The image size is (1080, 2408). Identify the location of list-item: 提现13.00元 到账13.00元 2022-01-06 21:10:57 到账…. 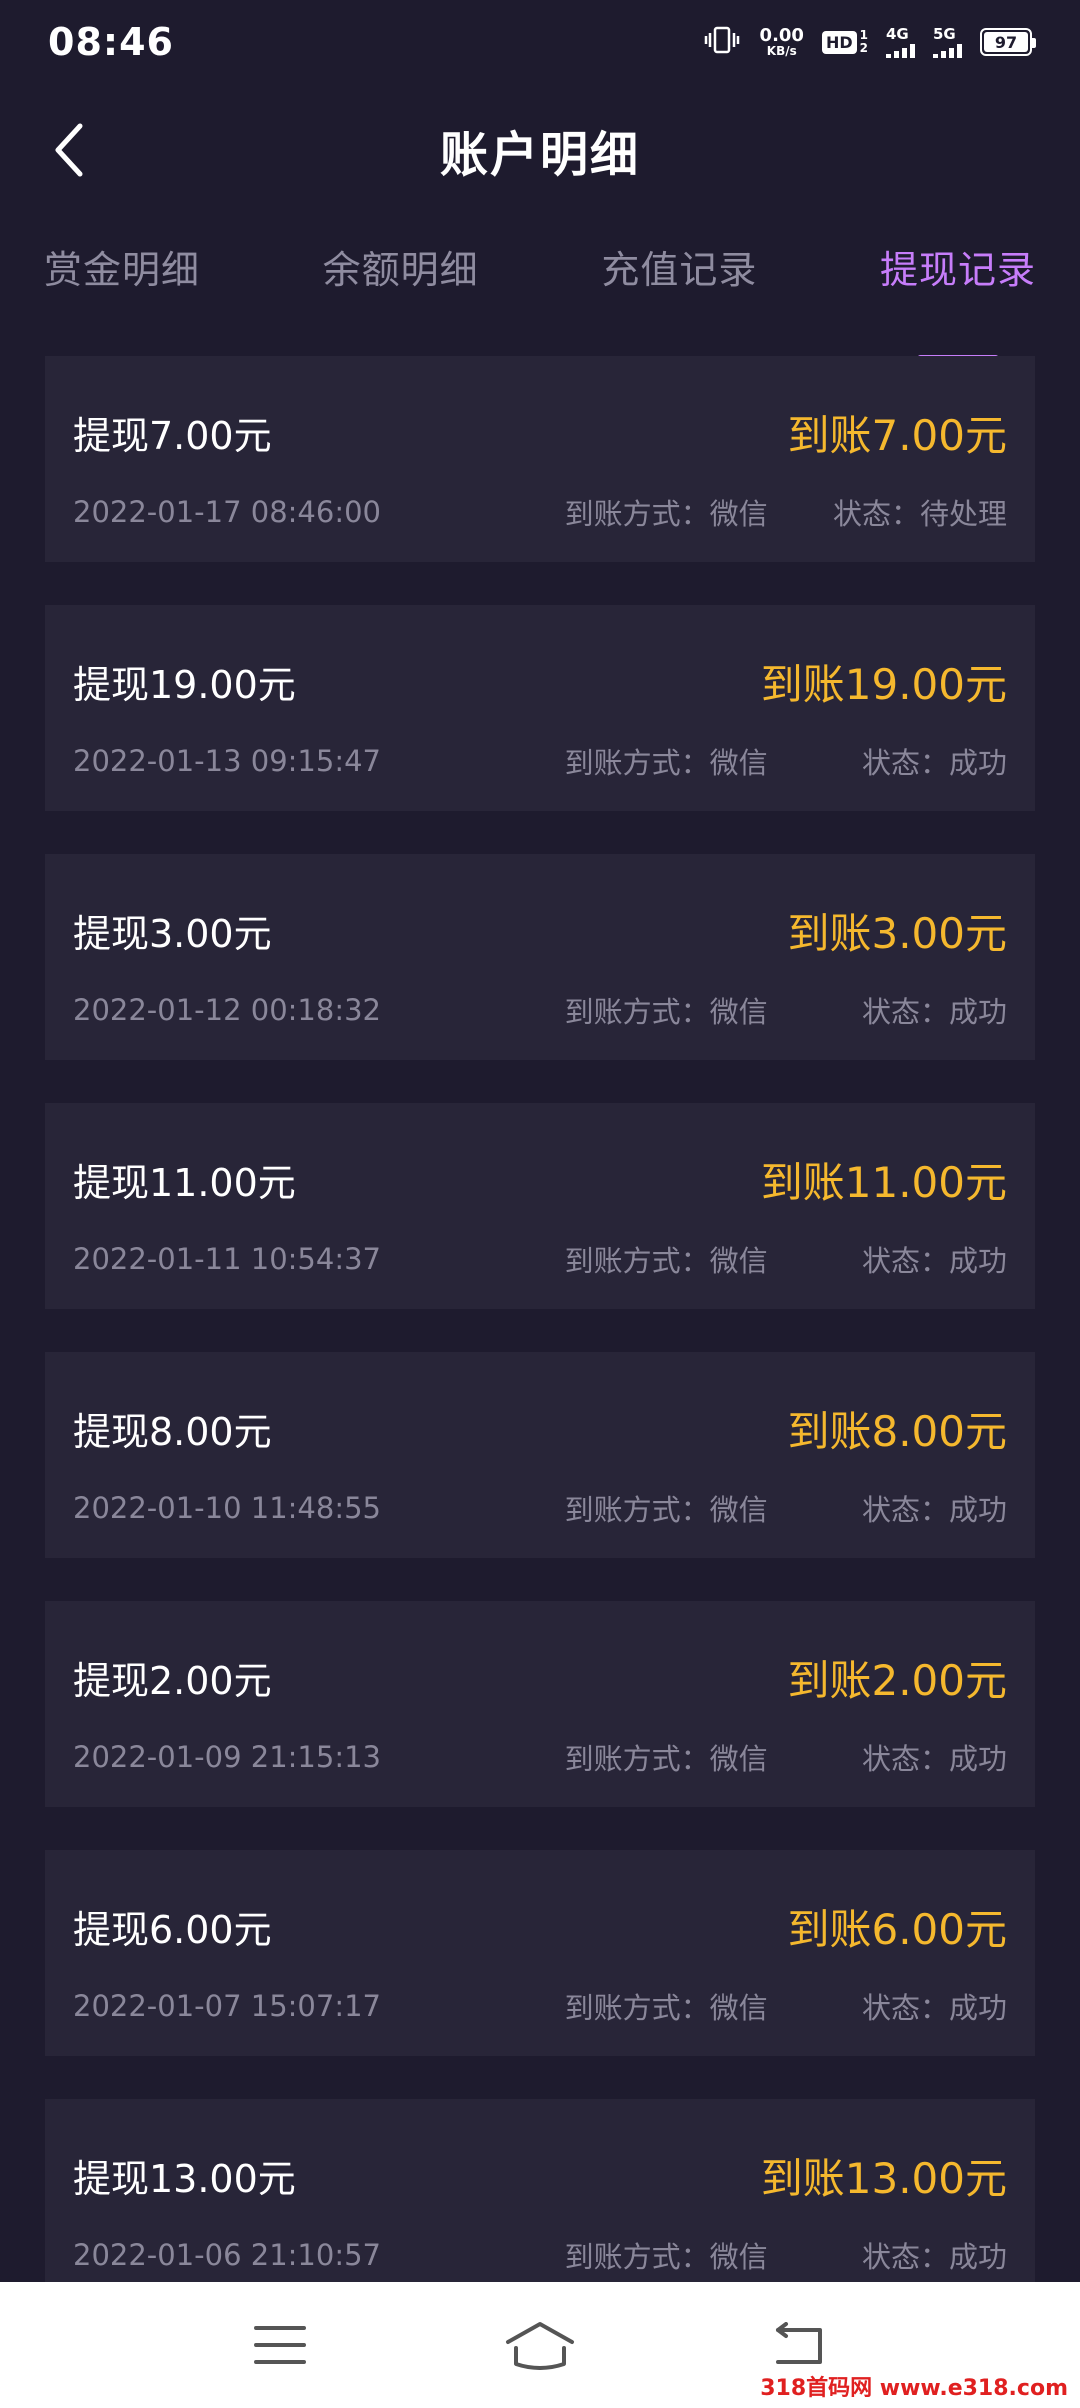
(540, 2202).